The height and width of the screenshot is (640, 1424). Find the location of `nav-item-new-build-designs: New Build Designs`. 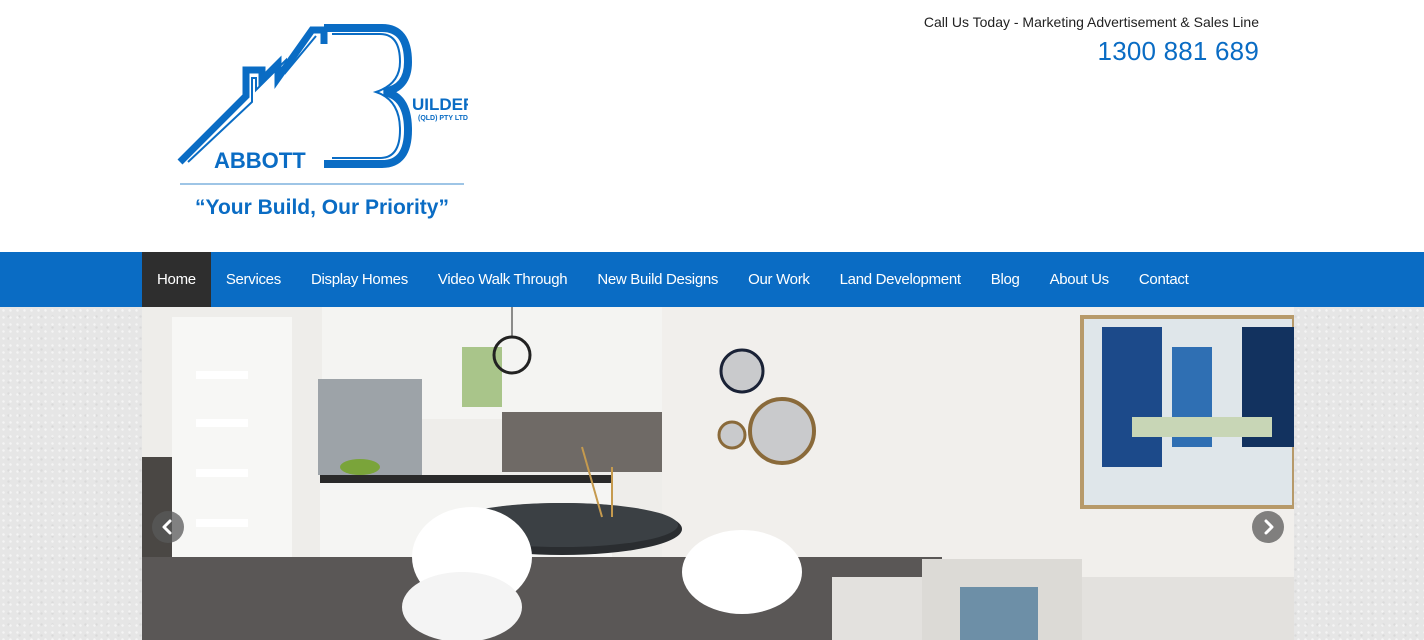

nav-item-new-build-designs: New Build Designs is located at coordinates (657, 279).